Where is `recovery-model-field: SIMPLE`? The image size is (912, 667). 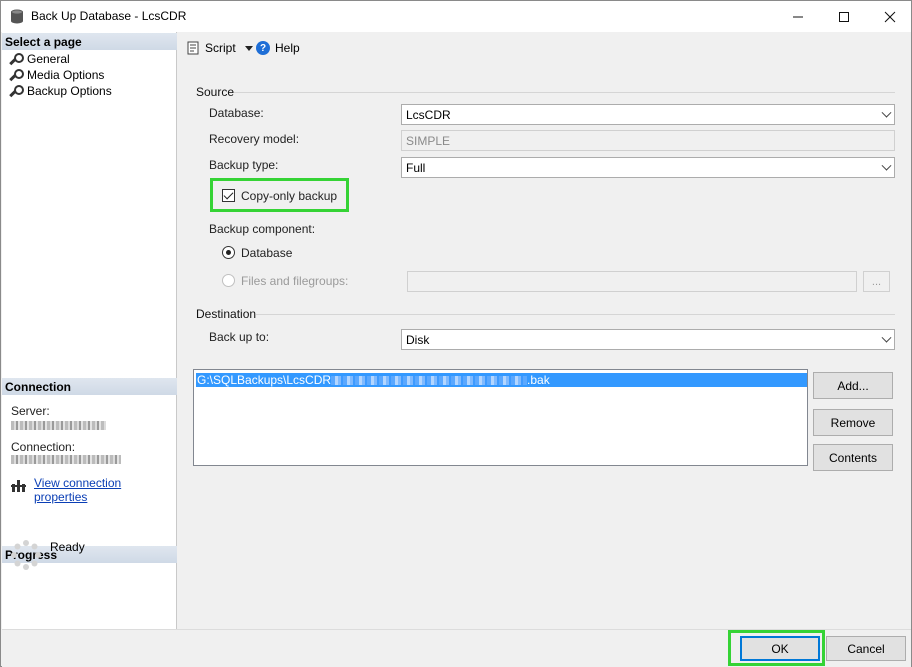 recovery-model-field: SIMPLE is located at coordinates (648, 140).